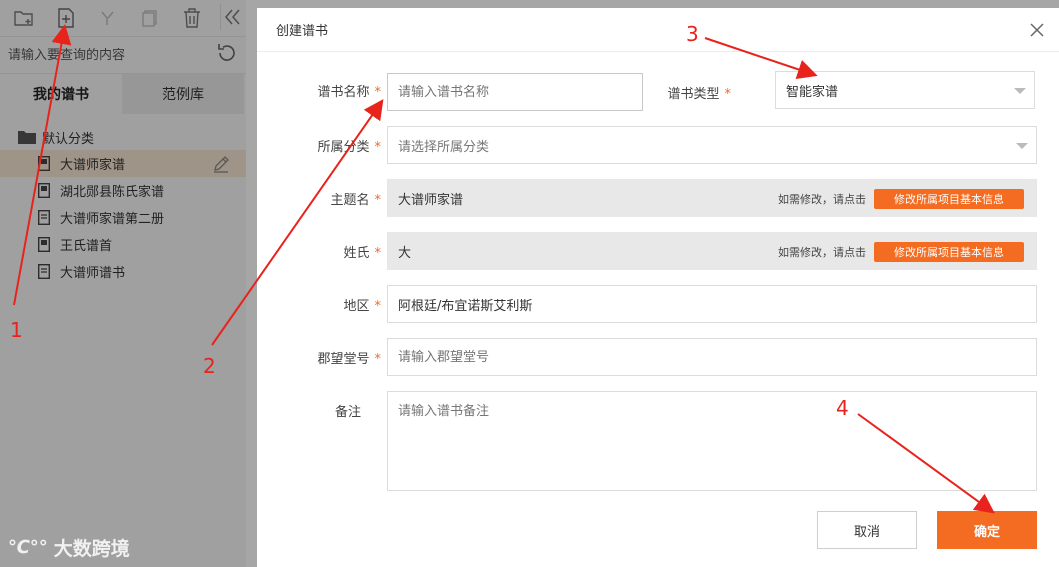 Image resolution: width=1059 pixels, height=567 pixels. What do you see at coordinates (362, 306) in the screenshot?
I see `region-label: 地区 *` at bounding box center [362, 306].